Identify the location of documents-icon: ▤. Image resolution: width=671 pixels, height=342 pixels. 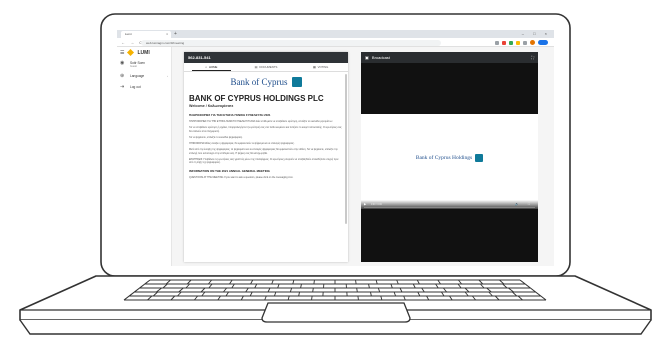
(256, 67).